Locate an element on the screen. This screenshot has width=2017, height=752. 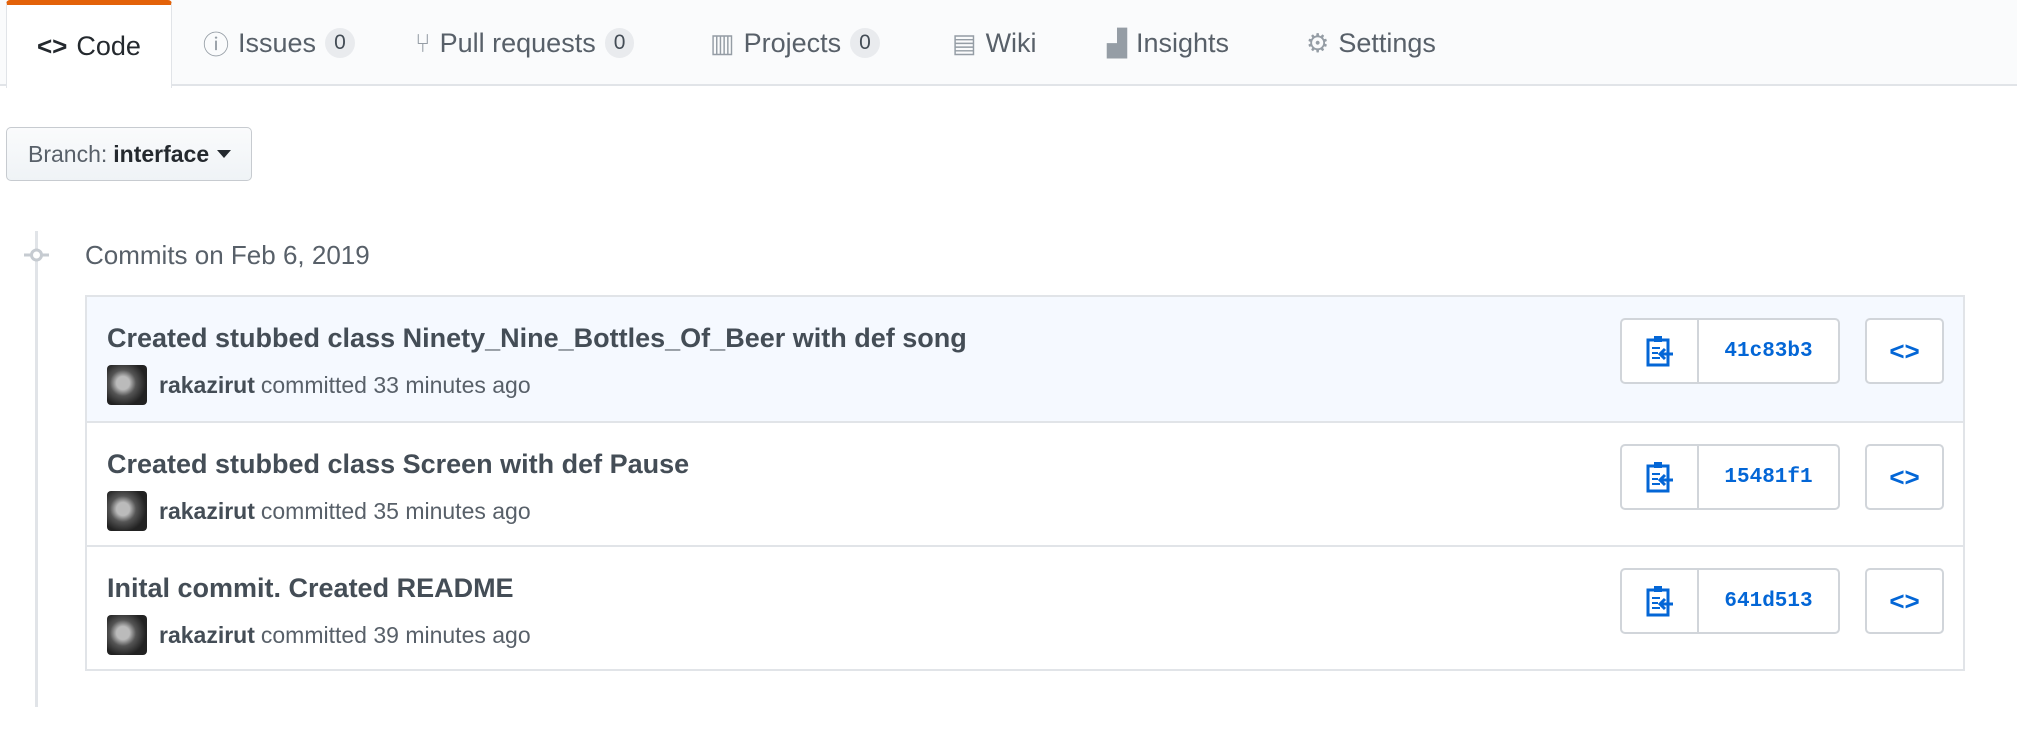
tab-projects: ▥ Projects 0 is located at coordinates (795, 43).